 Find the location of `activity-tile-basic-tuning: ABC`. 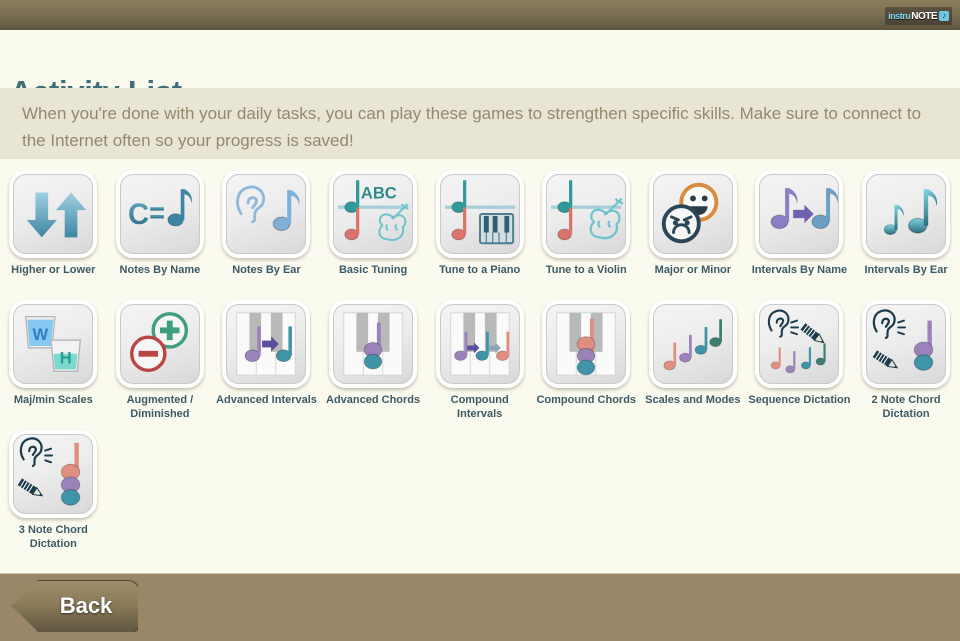

activity-tile-basic-tuning: ABC is located at coordinates (373, 214).